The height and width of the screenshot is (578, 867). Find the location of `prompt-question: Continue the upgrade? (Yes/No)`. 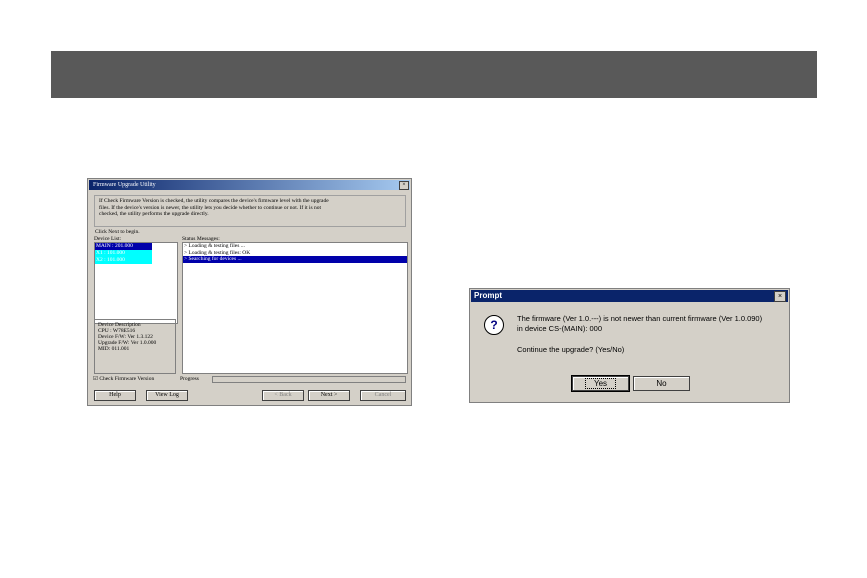

prompt-question: Continue the upgrade? (Yes/No) is located at coordinates (571, 349).